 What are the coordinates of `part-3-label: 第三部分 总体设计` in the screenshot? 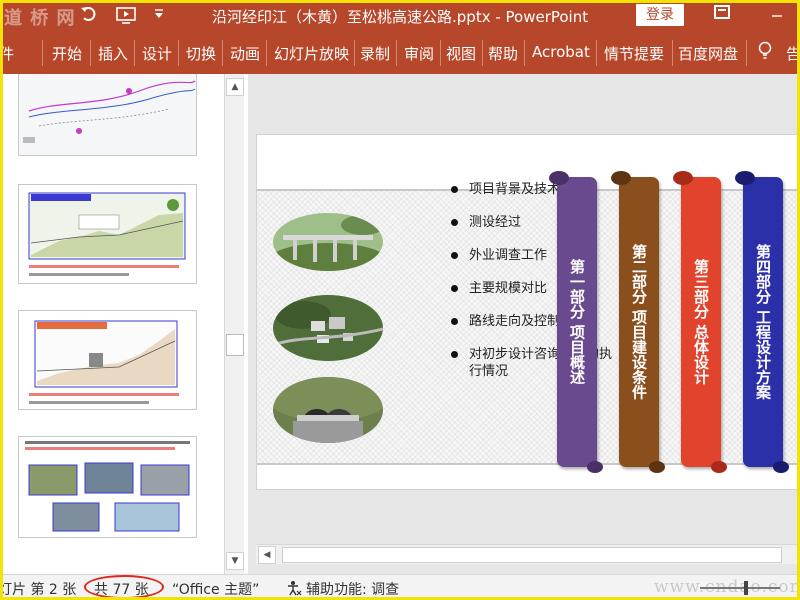 It's located at (701, 322).